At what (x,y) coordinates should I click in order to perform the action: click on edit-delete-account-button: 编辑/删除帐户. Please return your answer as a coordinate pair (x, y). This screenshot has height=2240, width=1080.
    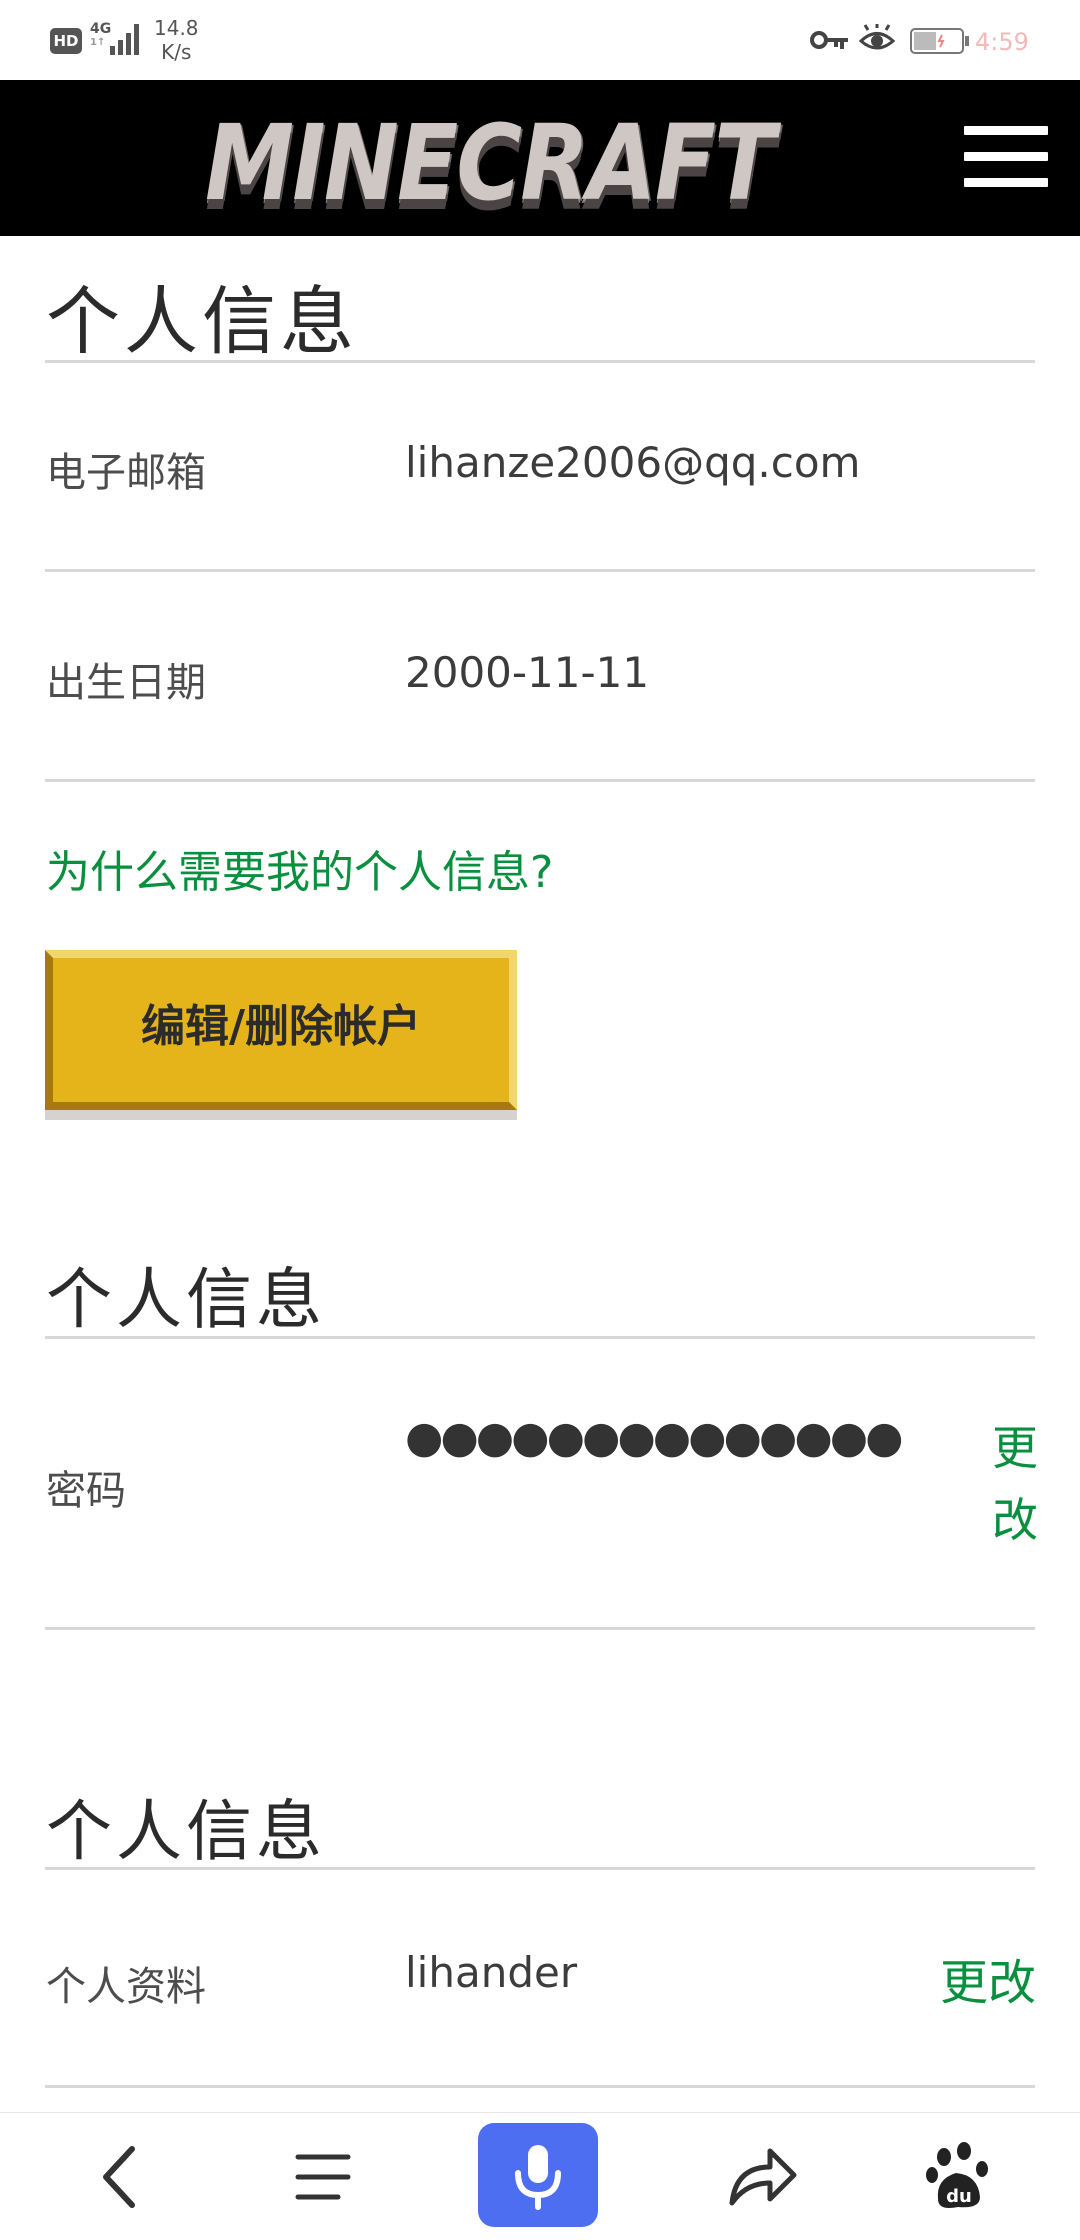
    Looking at the image, I should click on (281, 1030).